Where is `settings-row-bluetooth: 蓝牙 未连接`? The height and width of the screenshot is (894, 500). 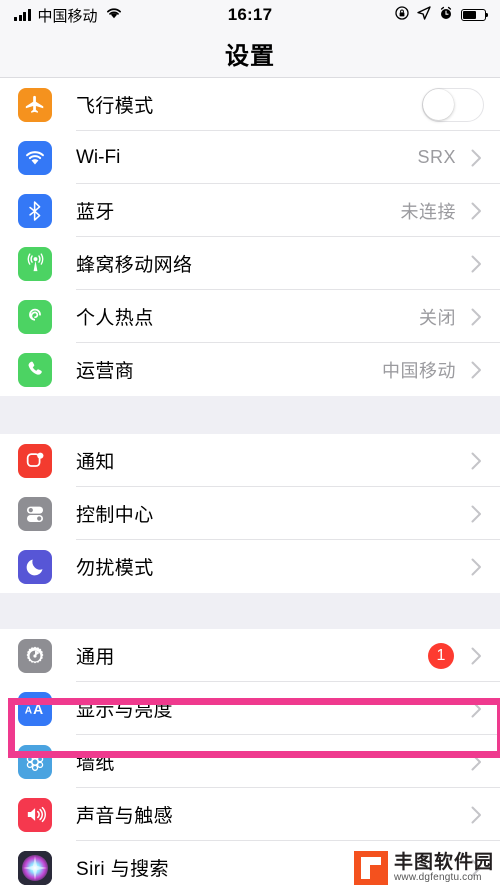 settings-row-bluetooth: 蓝牙 未连接 is located at coordinates (250, 210).